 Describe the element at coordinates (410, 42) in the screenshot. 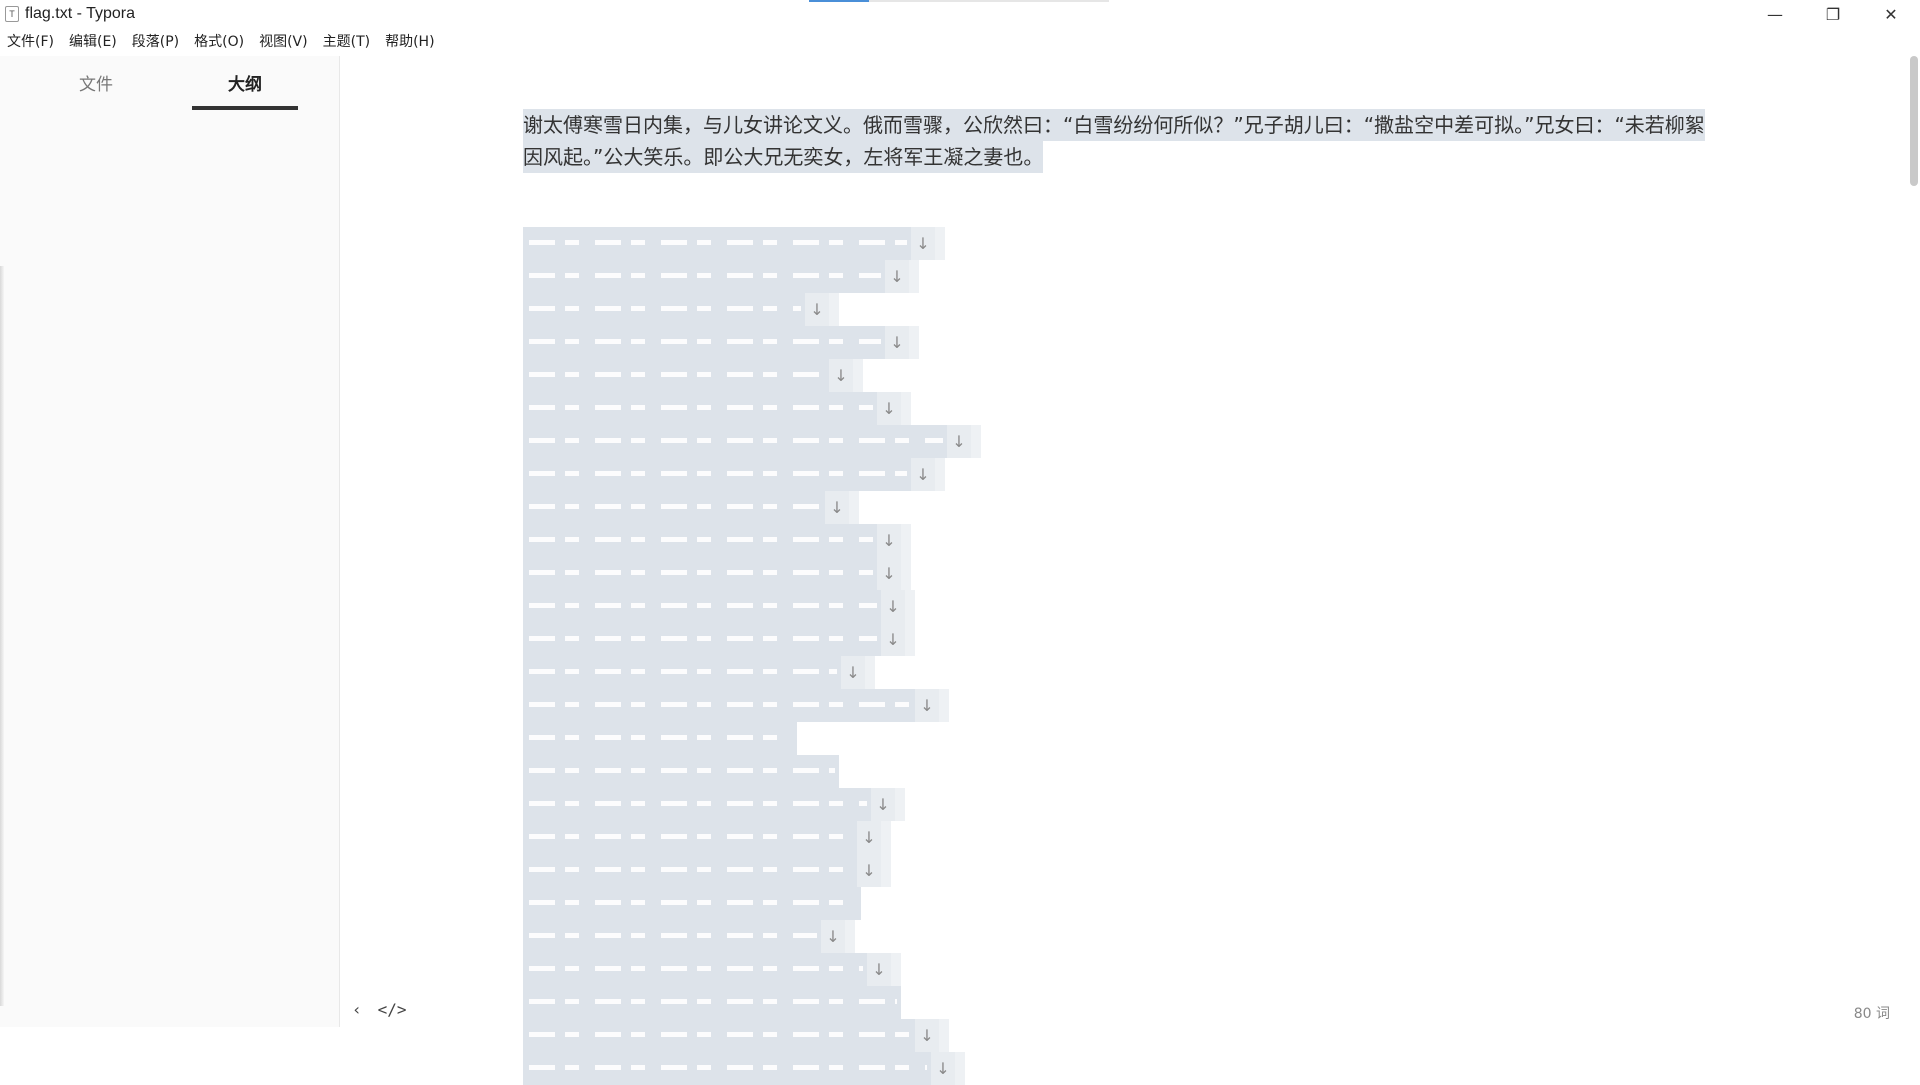

I see `menu-help: 帮助(H)` at that location.